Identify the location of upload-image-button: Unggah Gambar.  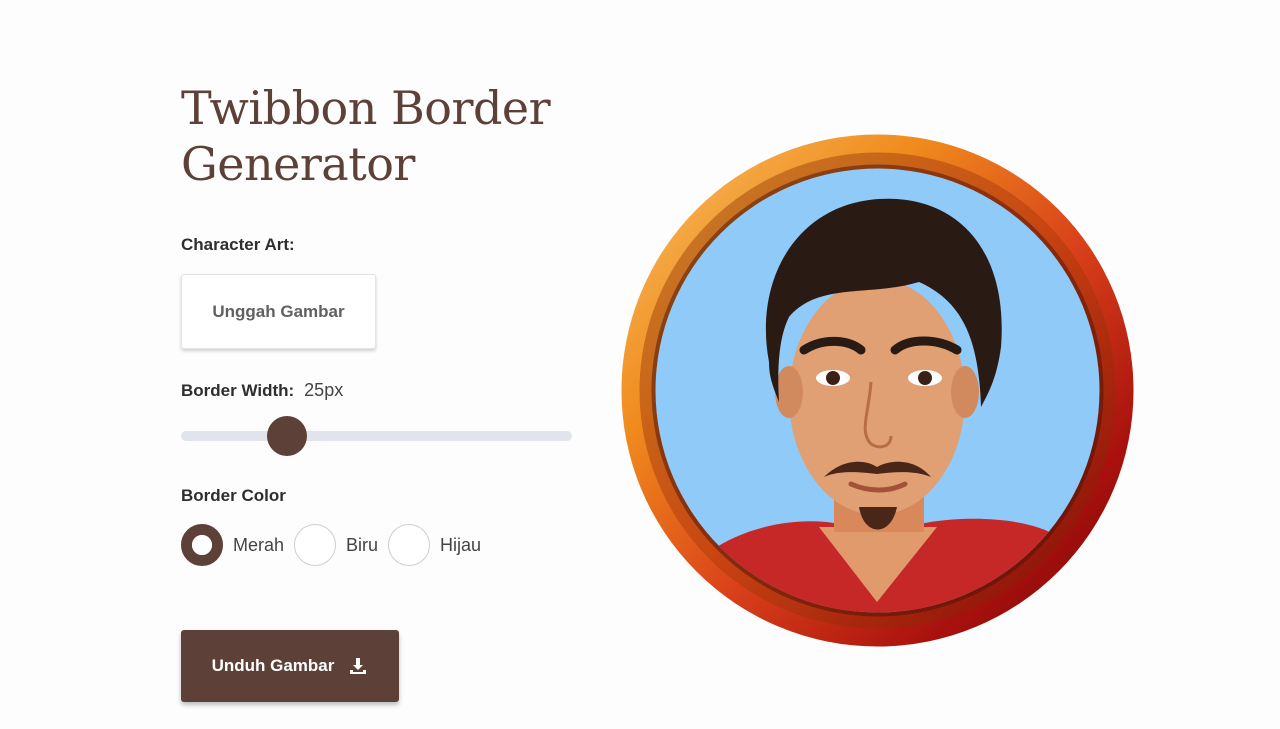
(278, 311).